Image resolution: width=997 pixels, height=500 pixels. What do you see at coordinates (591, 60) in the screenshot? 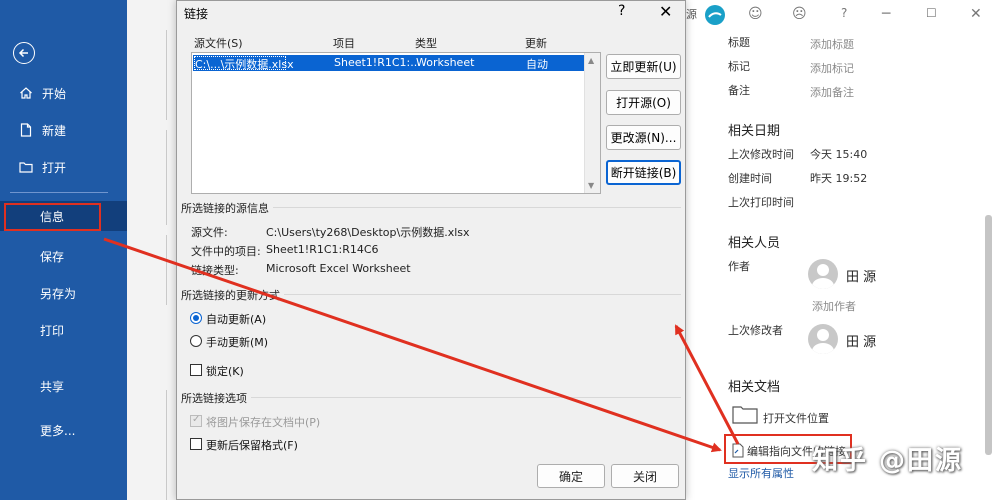
I see `scroll-up-icon: ▲` at bounding box center [591, 60].